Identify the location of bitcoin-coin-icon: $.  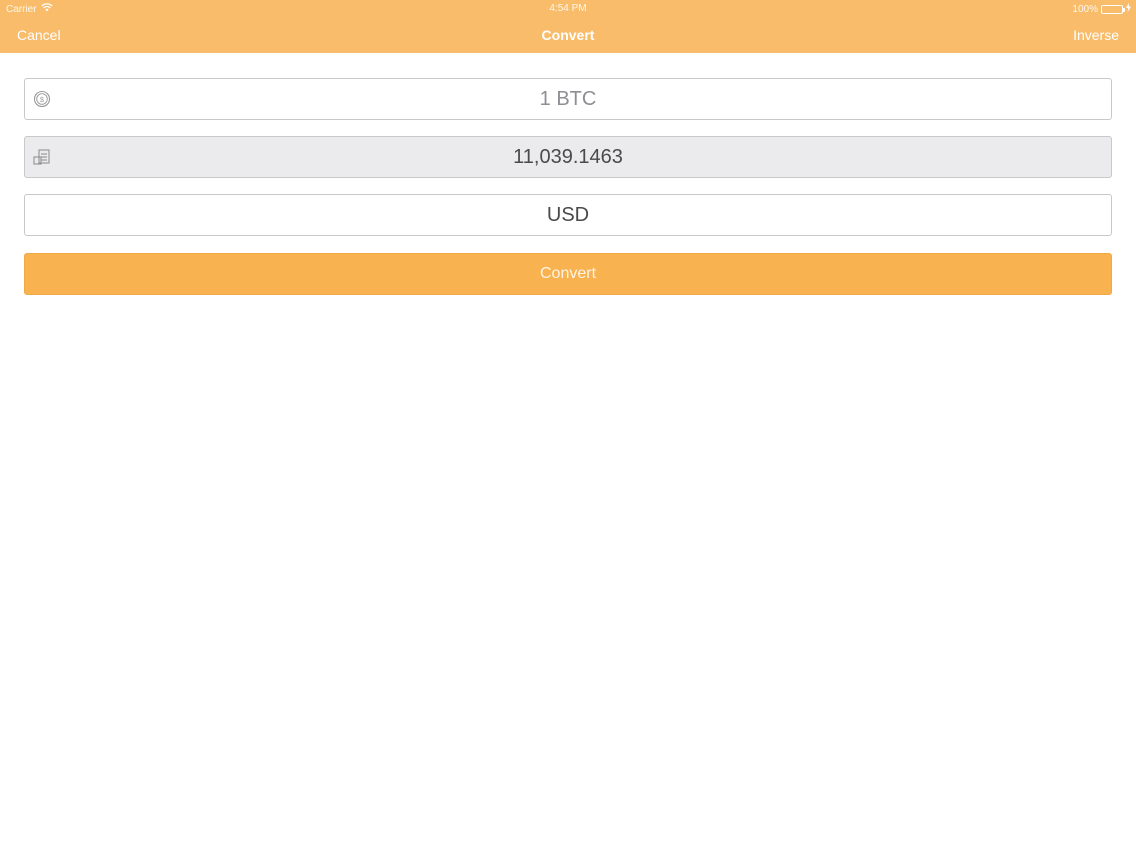
(42, 99).